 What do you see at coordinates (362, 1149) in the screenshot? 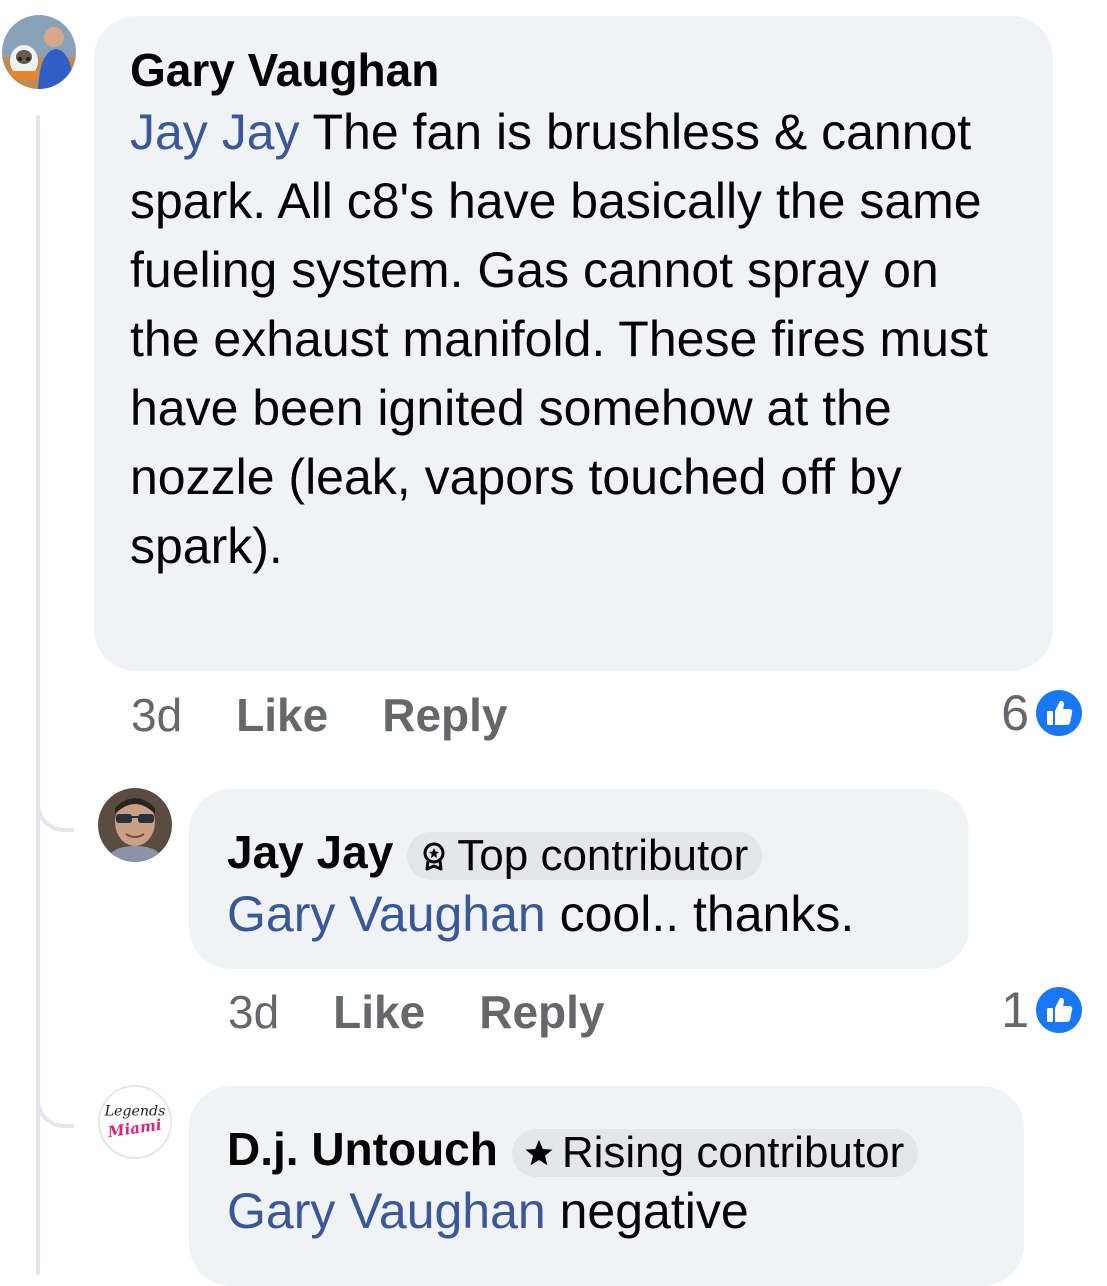
I see `comment-author: D.j. Untouch` at bounding box center [362, 1149].